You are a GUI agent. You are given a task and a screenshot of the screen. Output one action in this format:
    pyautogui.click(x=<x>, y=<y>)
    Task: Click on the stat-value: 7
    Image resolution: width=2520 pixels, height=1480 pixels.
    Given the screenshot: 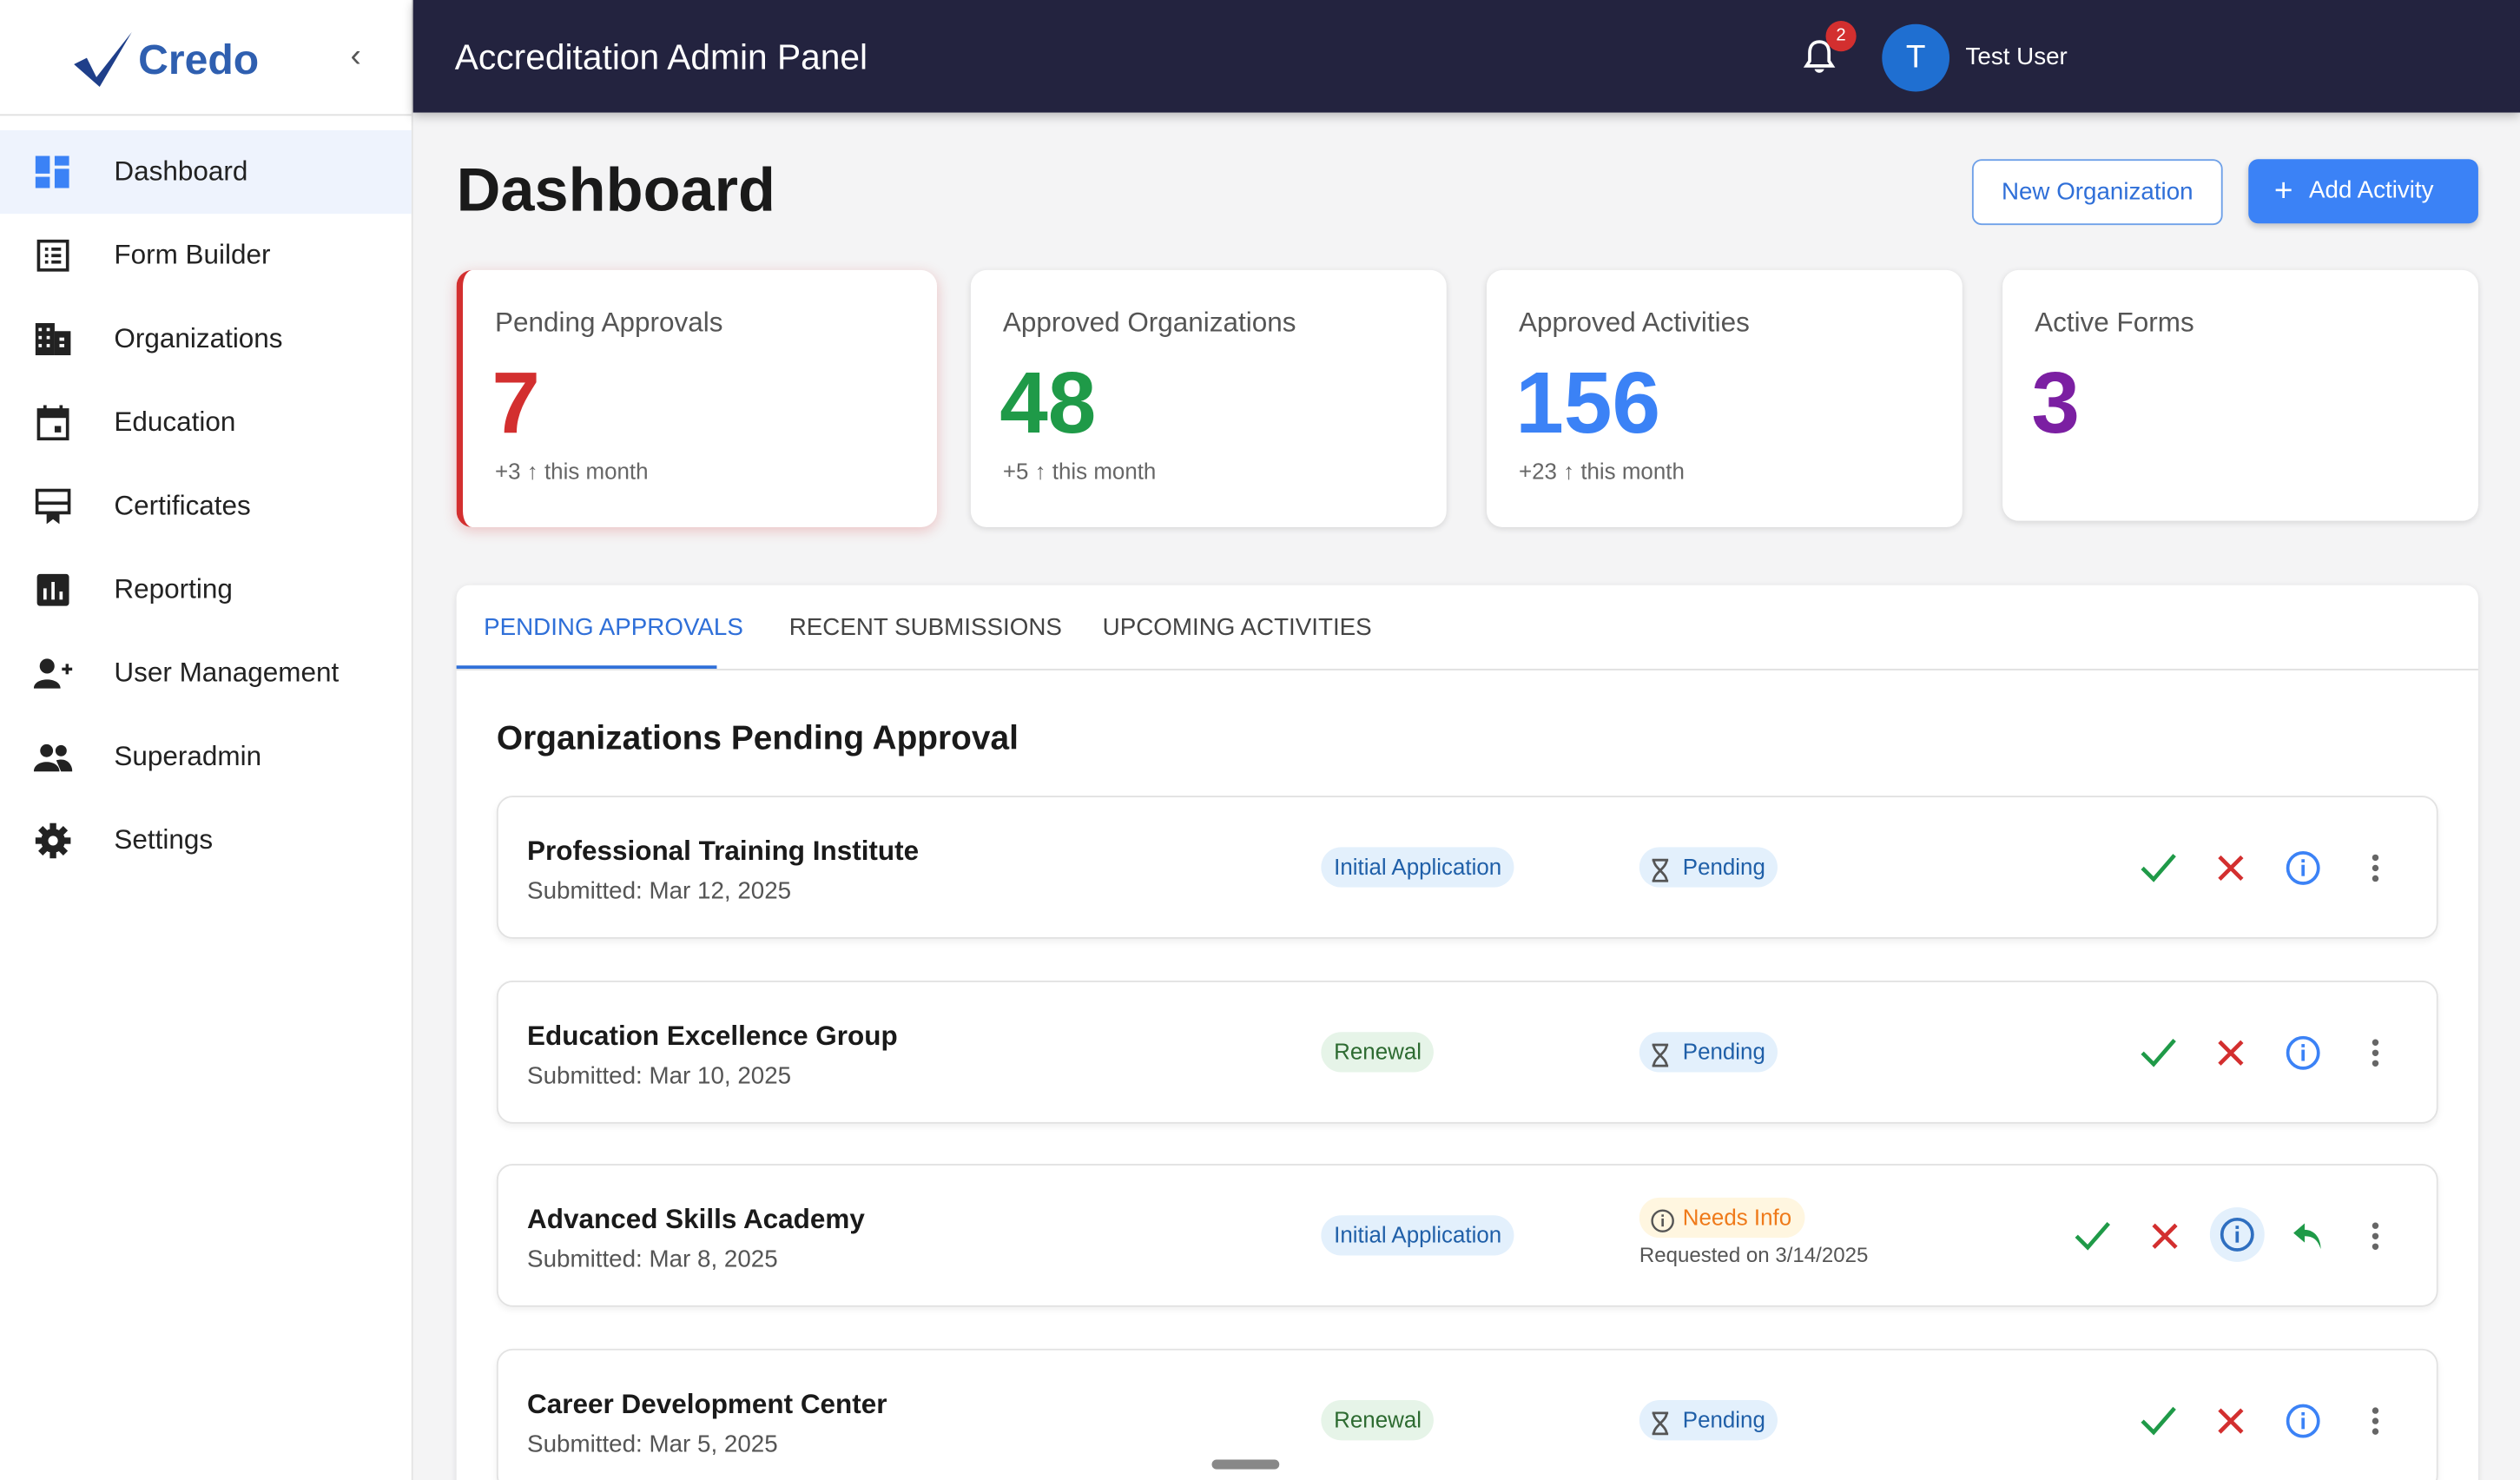 What is the action you would take?
    pyautogui.click(x=515, y=404)
    